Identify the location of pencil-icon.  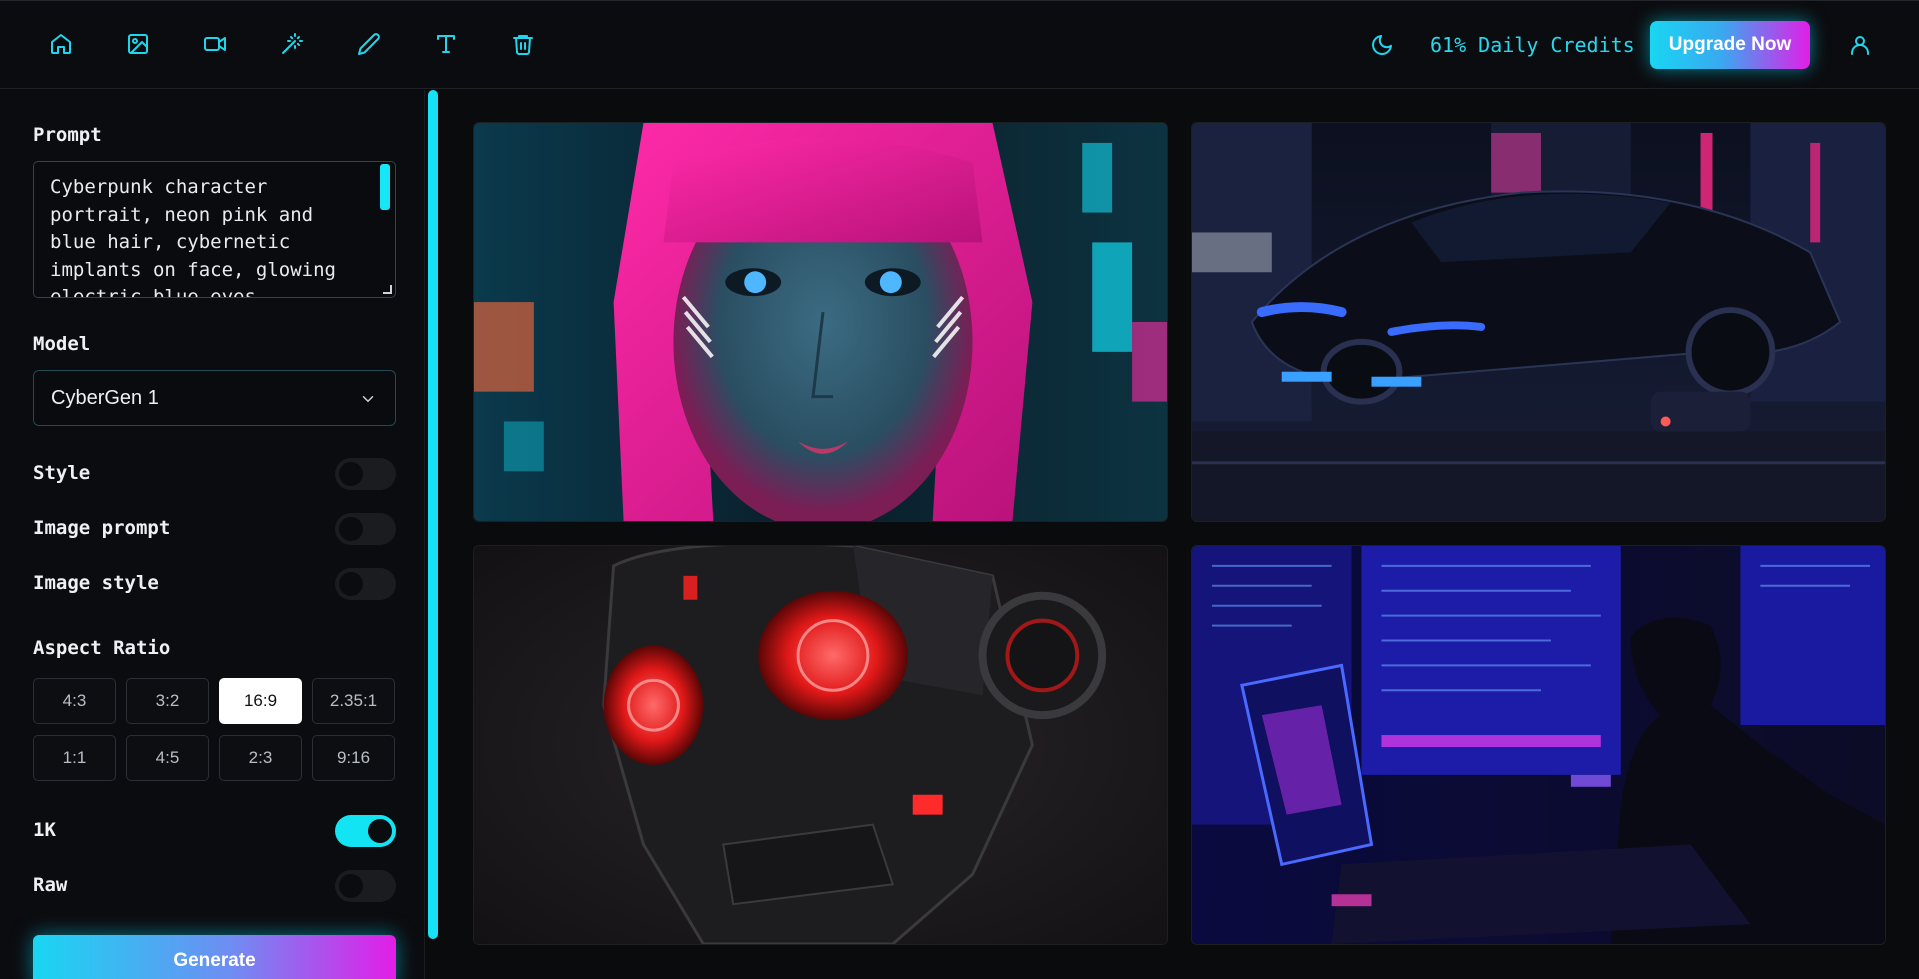
(369, 44).